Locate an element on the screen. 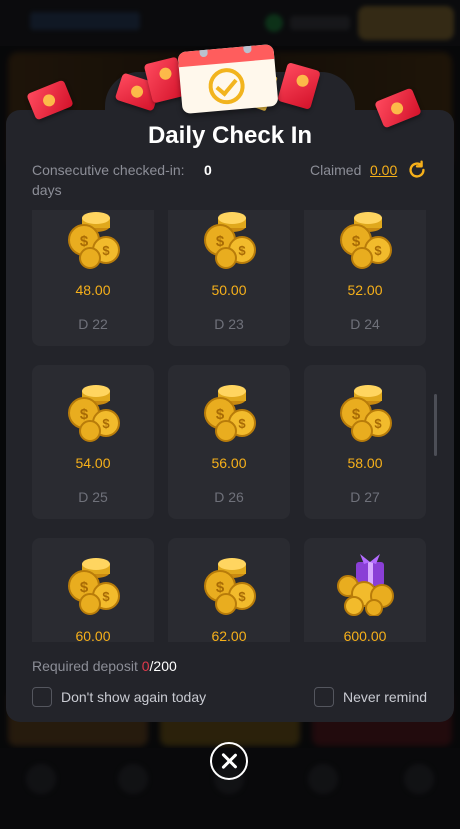 The width and height of the screenshot is (460, 829). reward-amount: 56.00 is located at coordinates (229, 463).